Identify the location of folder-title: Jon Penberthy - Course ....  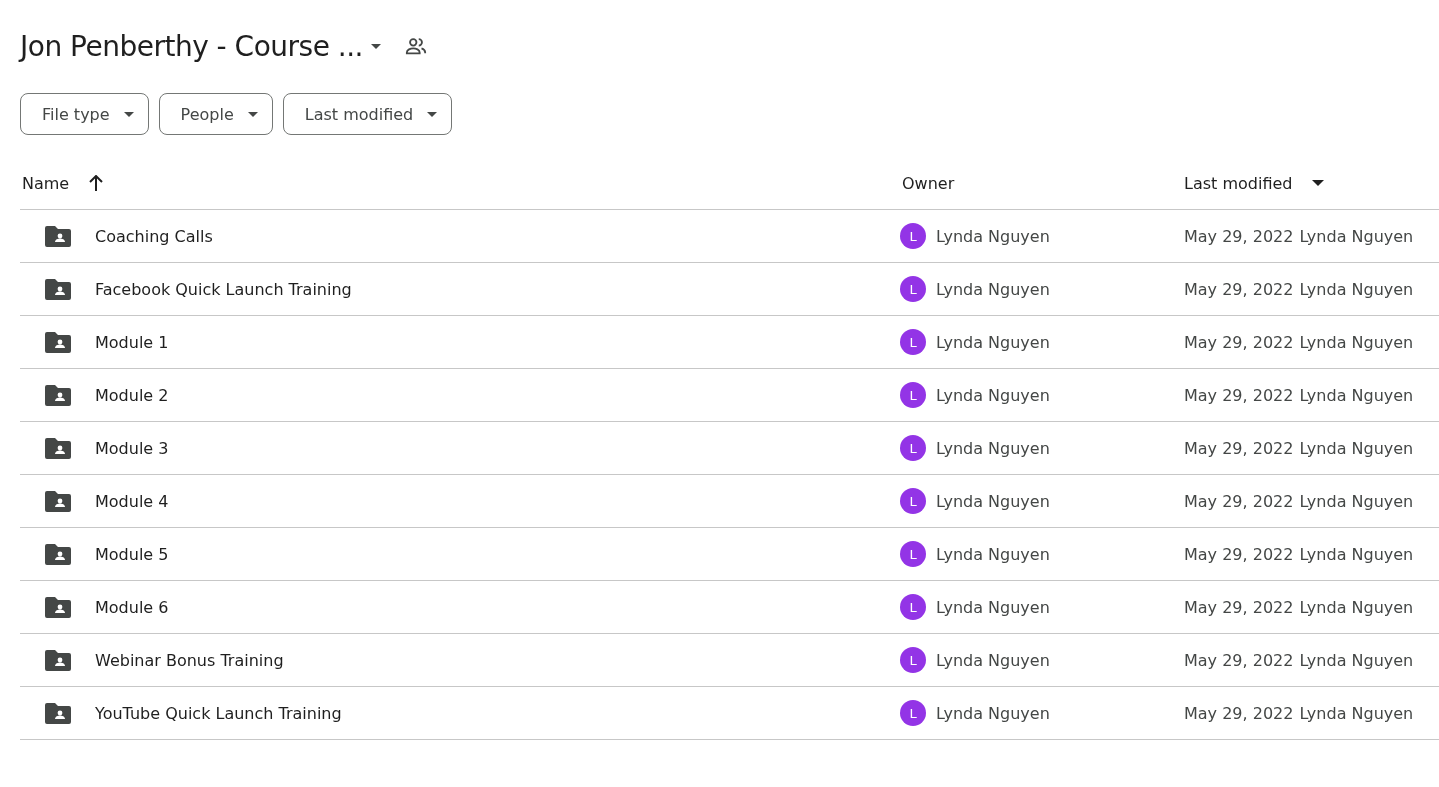
(200, 46).